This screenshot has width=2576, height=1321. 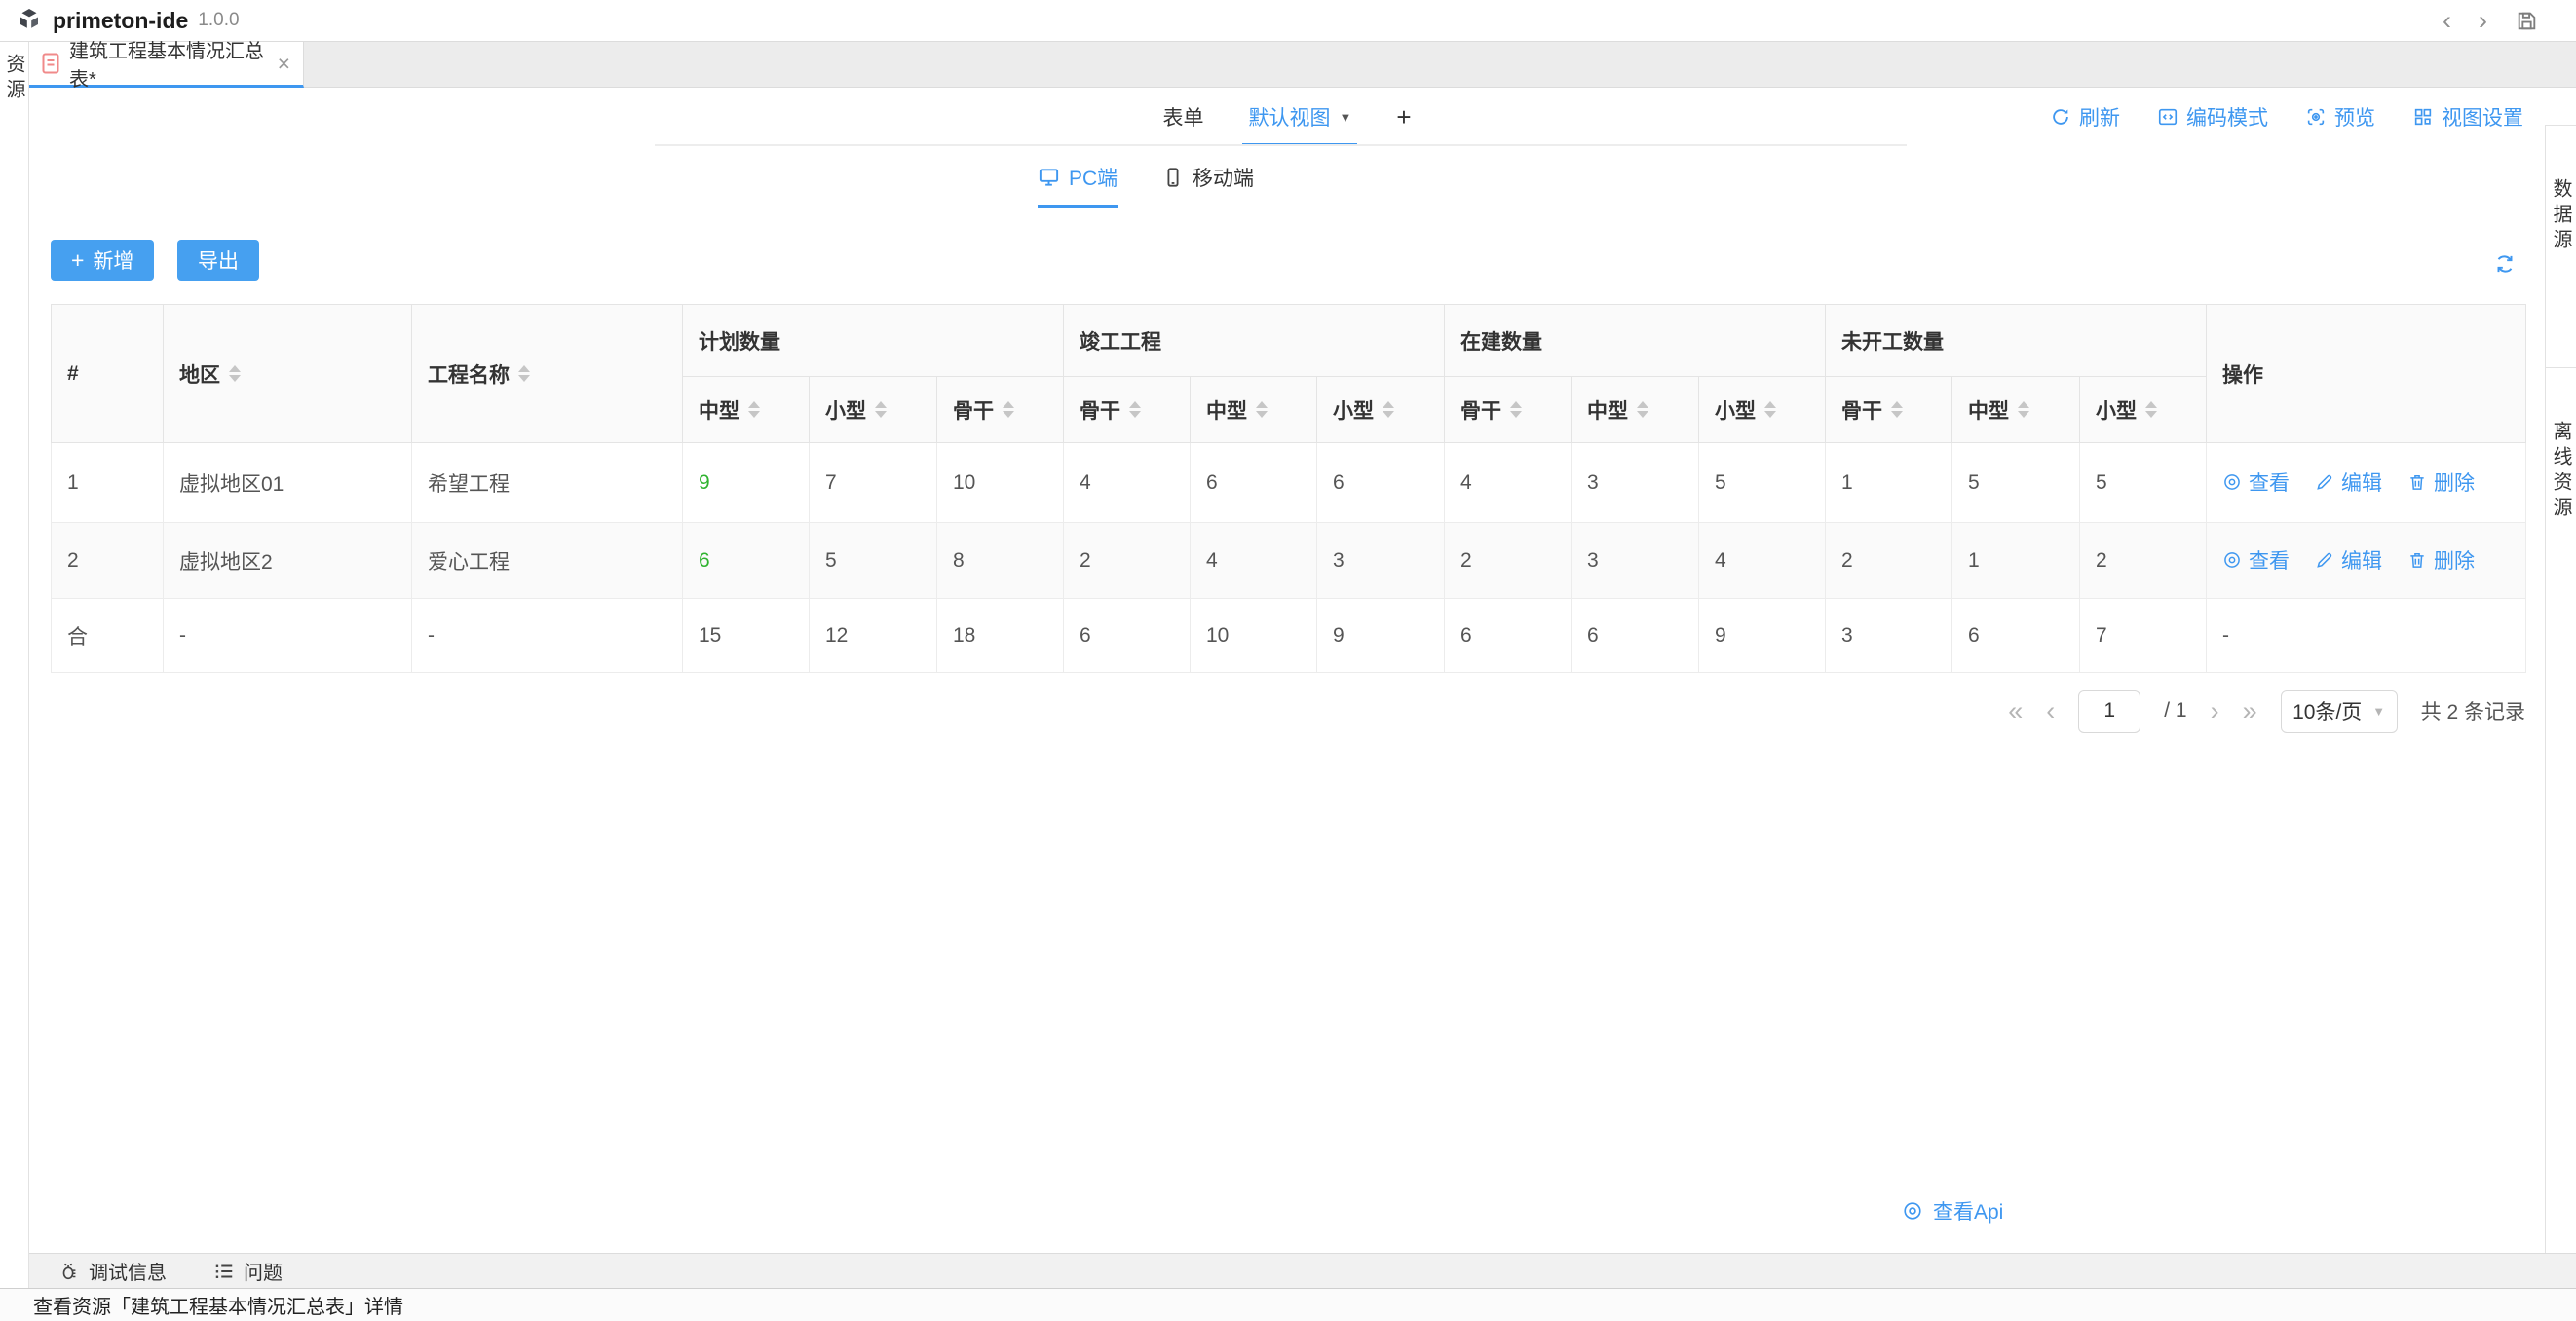 I want to click on tab-form: 表单, so click(x=1182, y=117).